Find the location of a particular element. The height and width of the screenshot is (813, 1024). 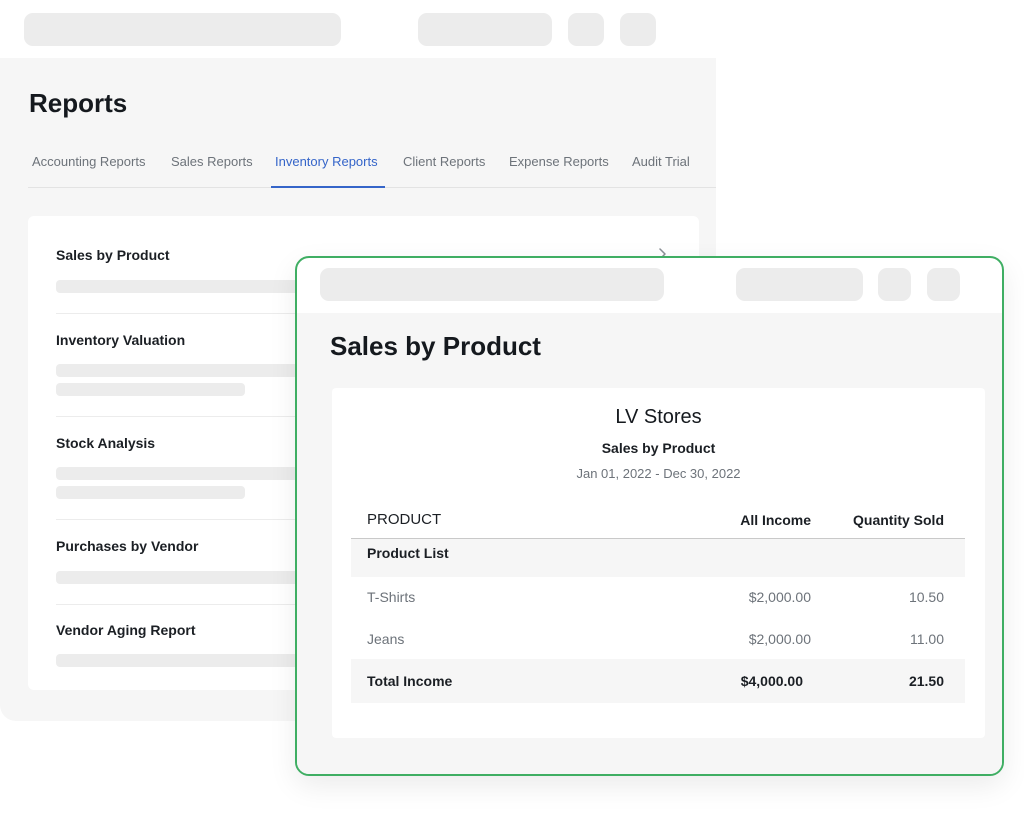

report-item-label: Inventory Valuation is located at coordinates (121, 340).